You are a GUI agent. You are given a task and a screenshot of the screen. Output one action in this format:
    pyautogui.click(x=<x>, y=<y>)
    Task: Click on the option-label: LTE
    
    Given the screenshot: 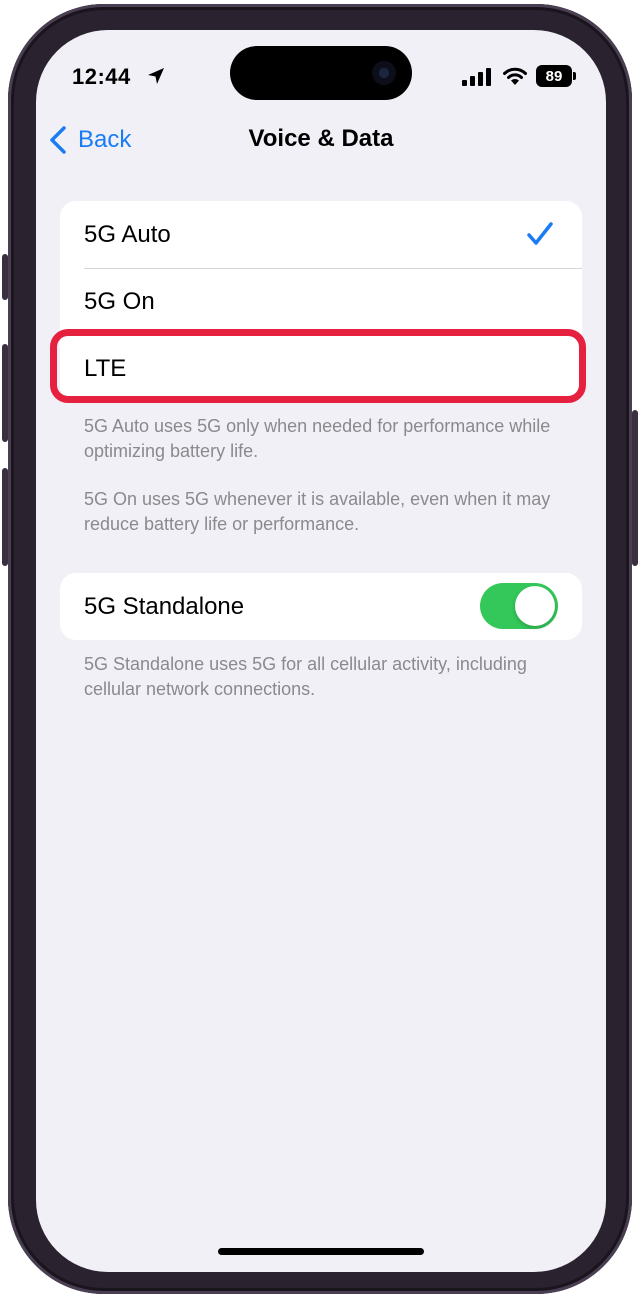 What is the action you would take?
    pyautogui.click(x=105, y=368)
    